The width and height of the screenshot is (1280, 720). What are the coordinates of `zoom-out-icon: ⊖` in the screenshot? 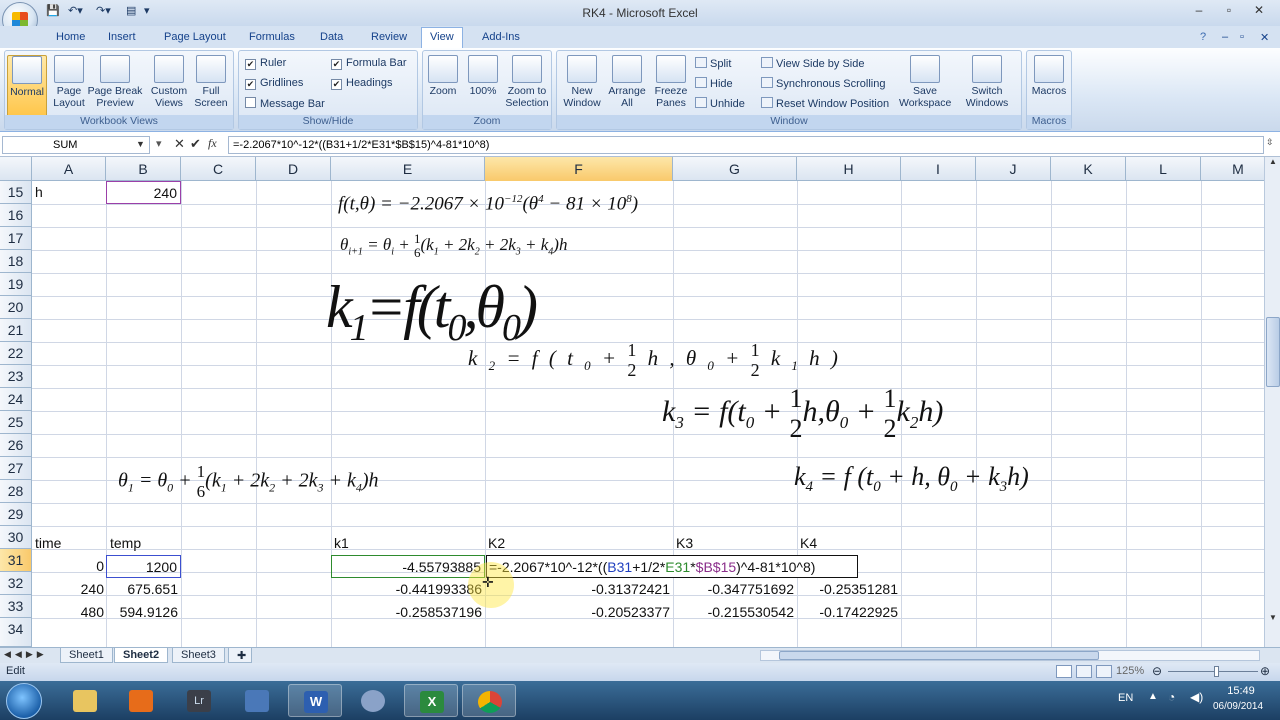 It's located at (1157, 671).